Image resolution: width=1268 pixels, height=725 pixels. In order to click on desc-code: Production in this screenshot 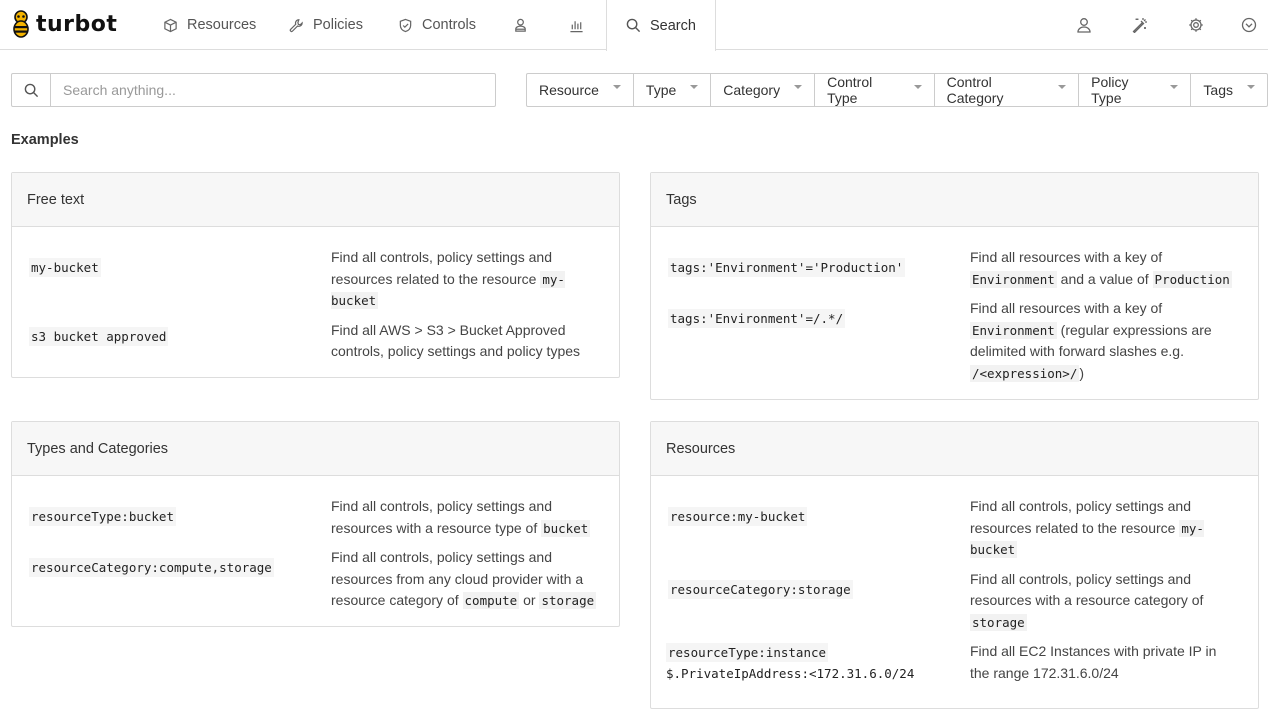, I will do `click(1192, 279)`.